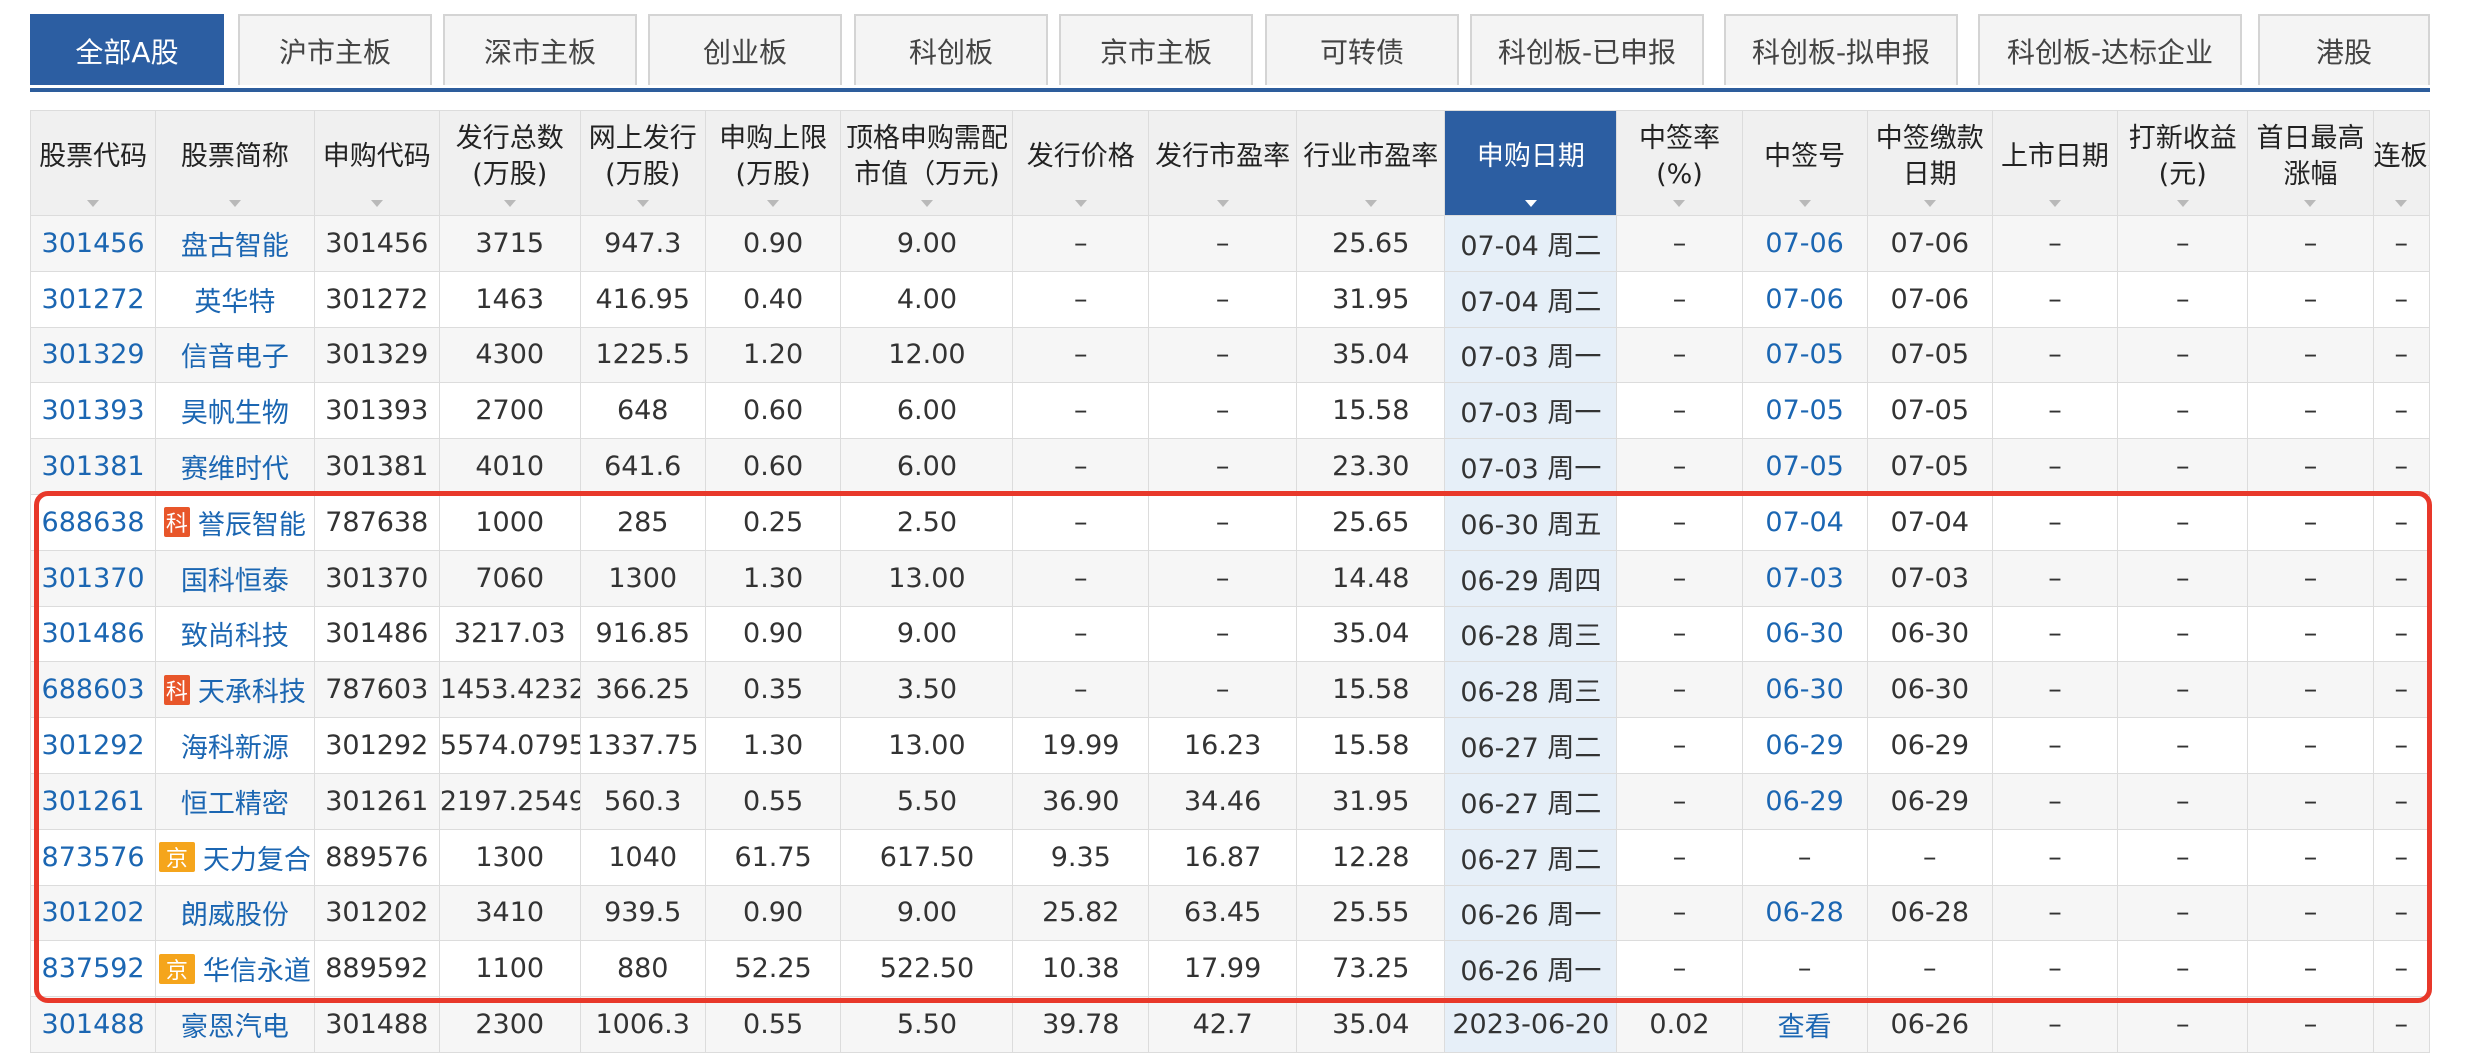  What do you see at coordinates (2055, 969) in the screenshot?
I see `cell-list: –` at bounding box center [2055, 969].